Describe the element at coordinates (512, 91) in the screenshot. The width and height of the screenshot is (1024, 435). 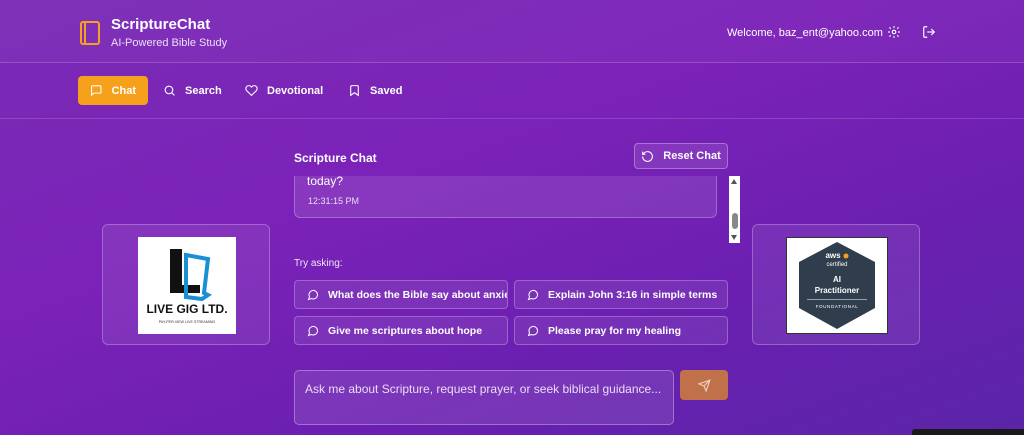
I see `main-nav: Chat Search Devotional Saved` at that location.